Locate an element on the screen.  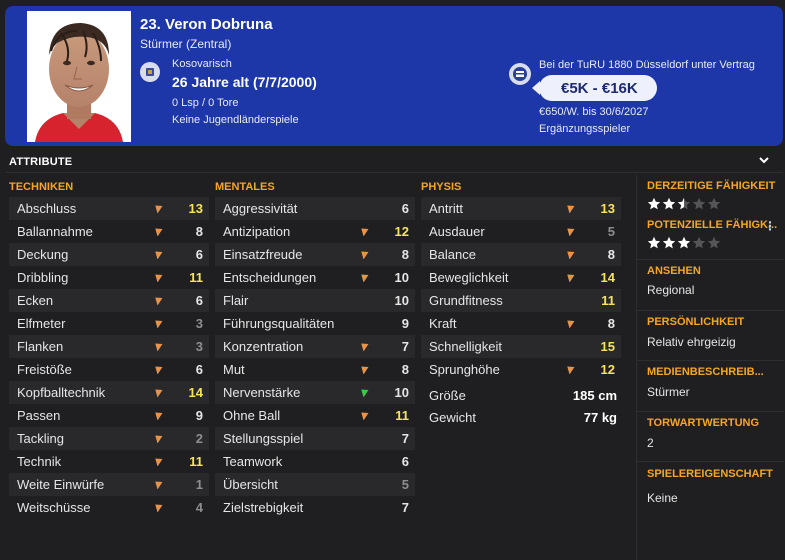
attribute-row: Übersicht 5 is located at coordinates (315, 484).